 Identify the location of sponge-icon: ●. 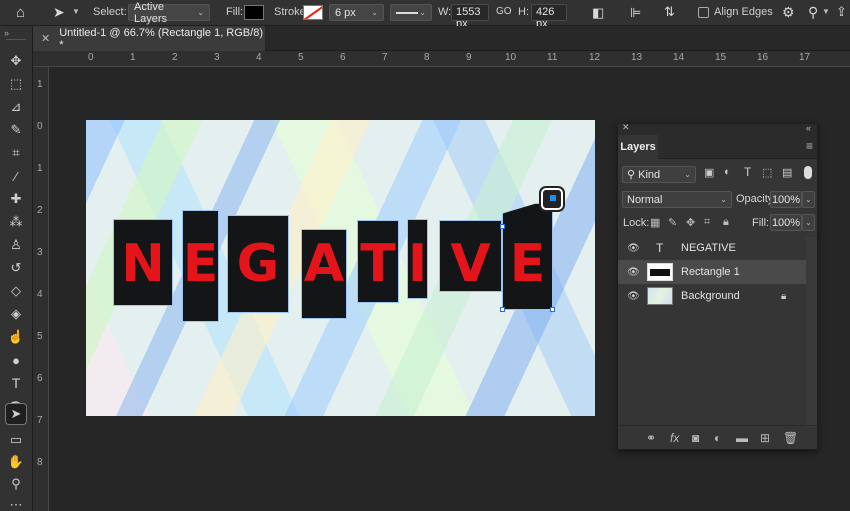
(16, 360).